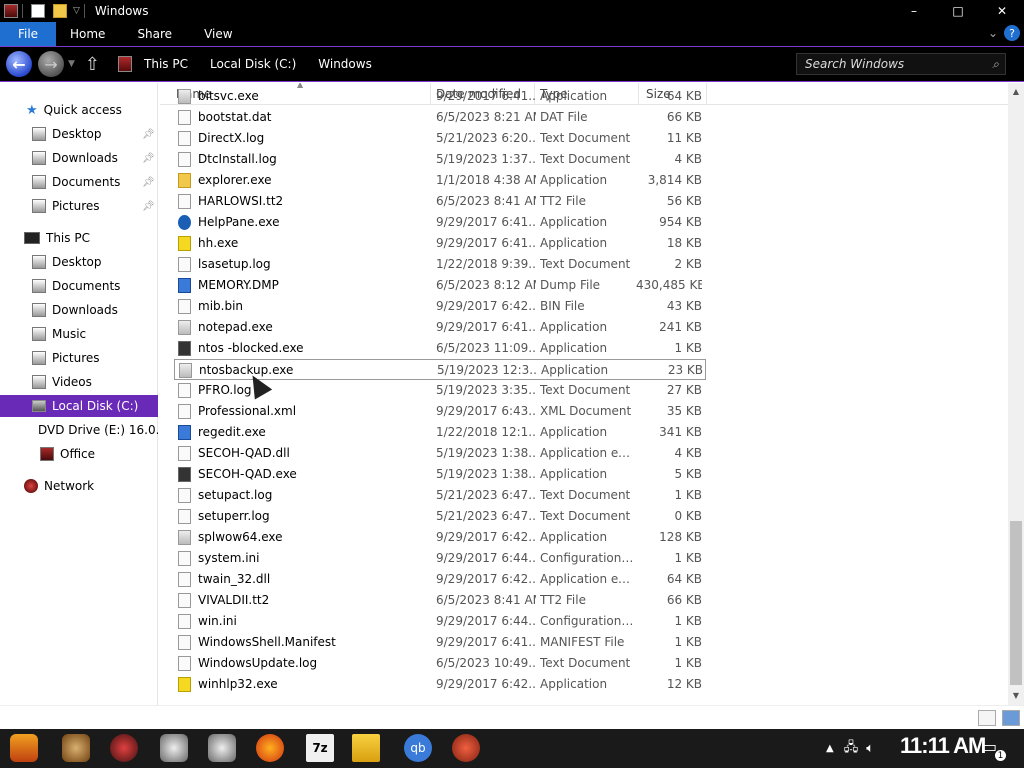 The height and width of the screenshot is (768, 1024). I want to click on tab-file: File, so click(28, 34).